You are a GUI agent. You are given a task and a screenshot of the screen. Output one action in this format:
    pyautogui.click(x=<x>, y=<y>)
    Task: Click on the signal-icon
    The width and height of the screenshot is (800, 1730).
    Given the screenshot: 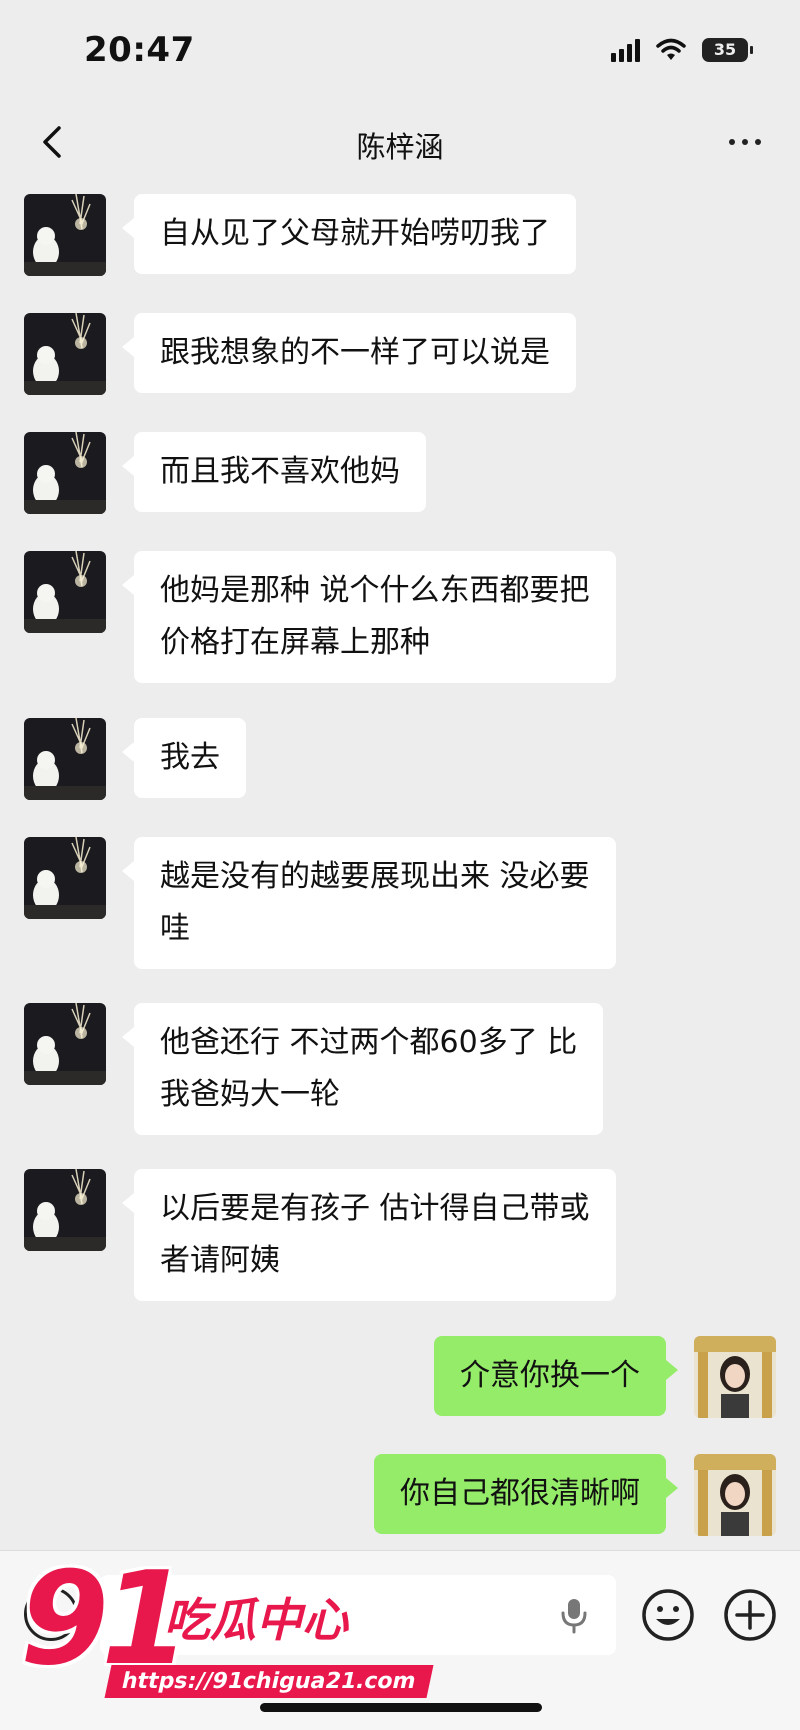 What is the action you would take?
    pyautogui.click(x=625, y=50)
    